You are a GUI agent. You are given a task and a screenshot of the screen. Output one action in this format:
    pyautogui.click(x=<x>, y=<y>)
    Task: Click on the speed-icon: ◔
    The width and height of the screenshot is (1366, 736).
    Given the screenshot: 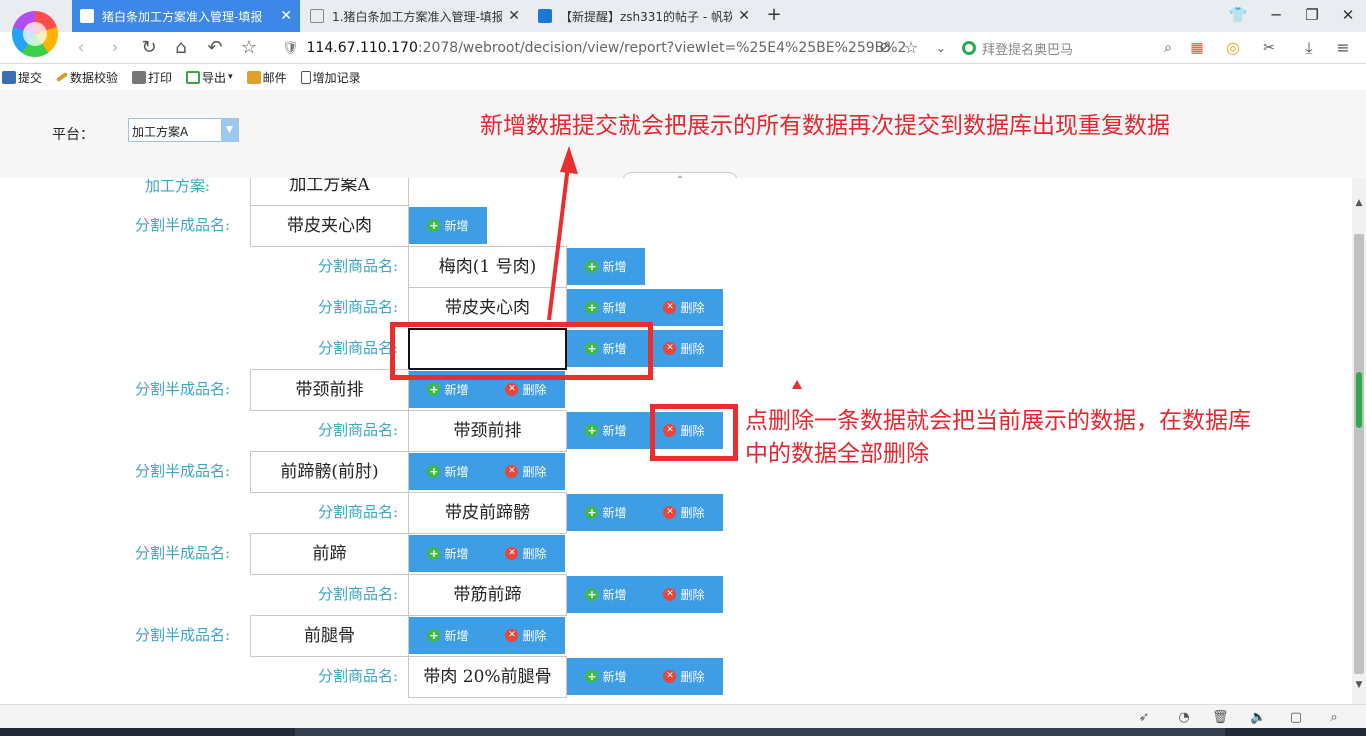 What is the action you would take?
    pyautogui.click(x=1184, y=717)
    